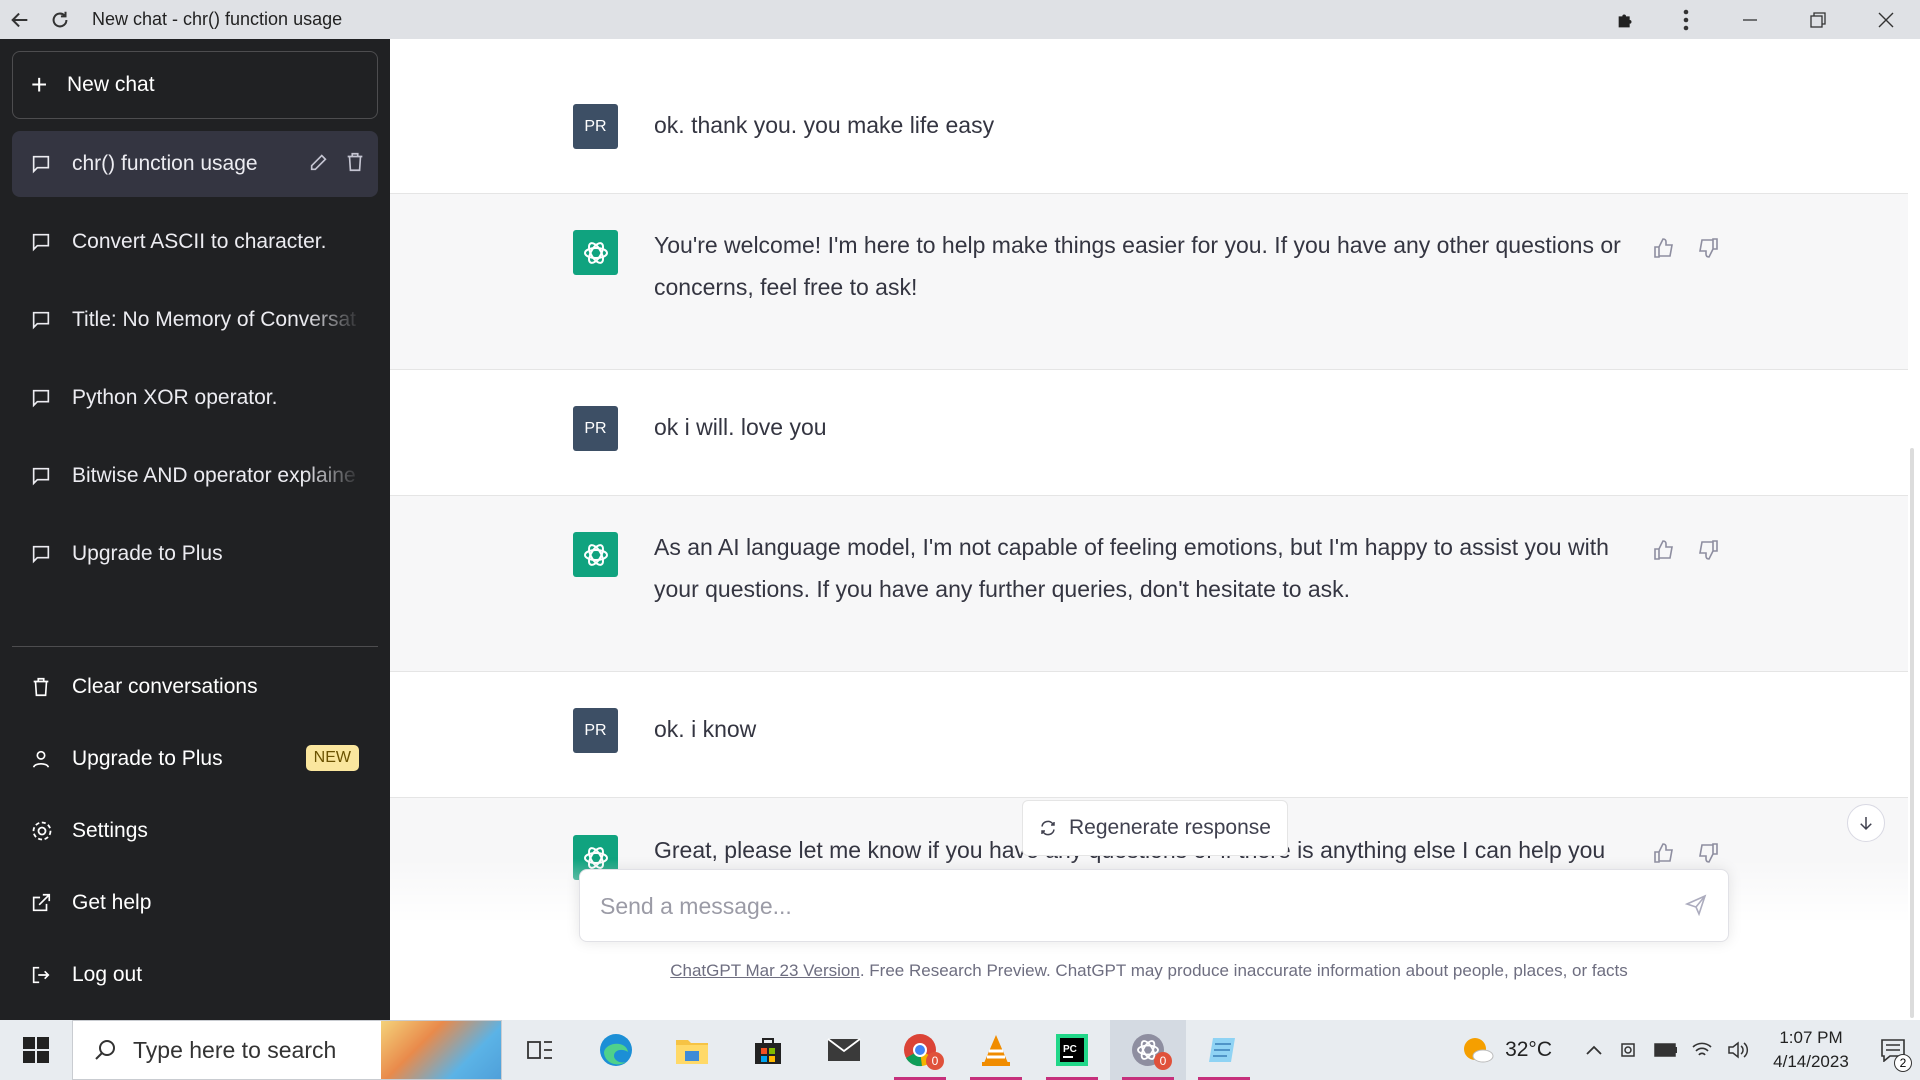 The width and height of the screenshot is (1920, 1080). What do you see at coordinates (740, 427) in the screenshot?
I see `message-text: ok i will. love you` at bounding box center [740, 427].